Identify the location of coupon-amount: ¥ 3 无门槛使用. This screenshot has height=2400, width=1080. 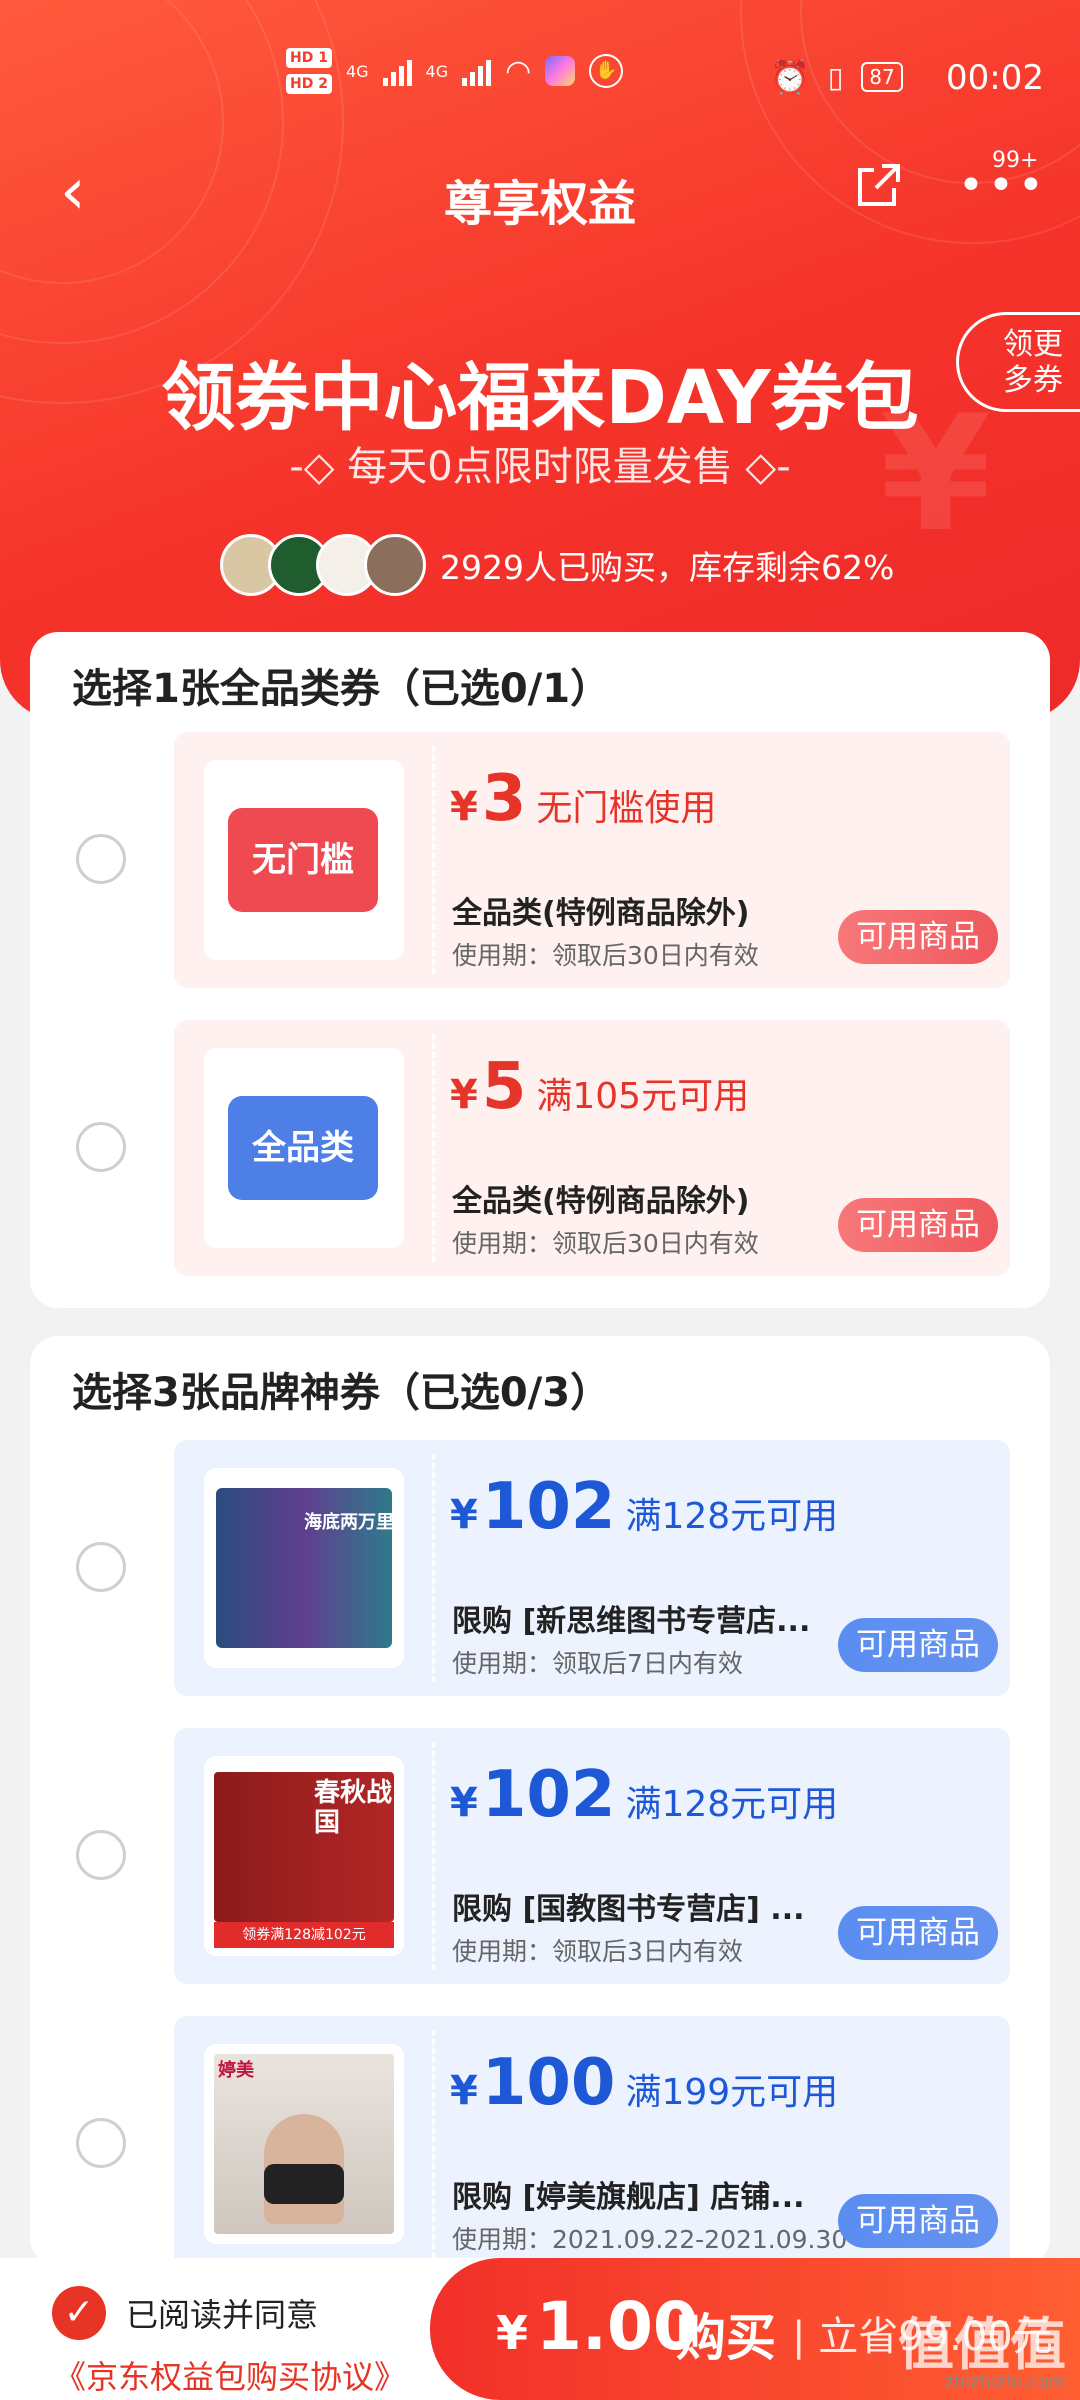
(583, 799).